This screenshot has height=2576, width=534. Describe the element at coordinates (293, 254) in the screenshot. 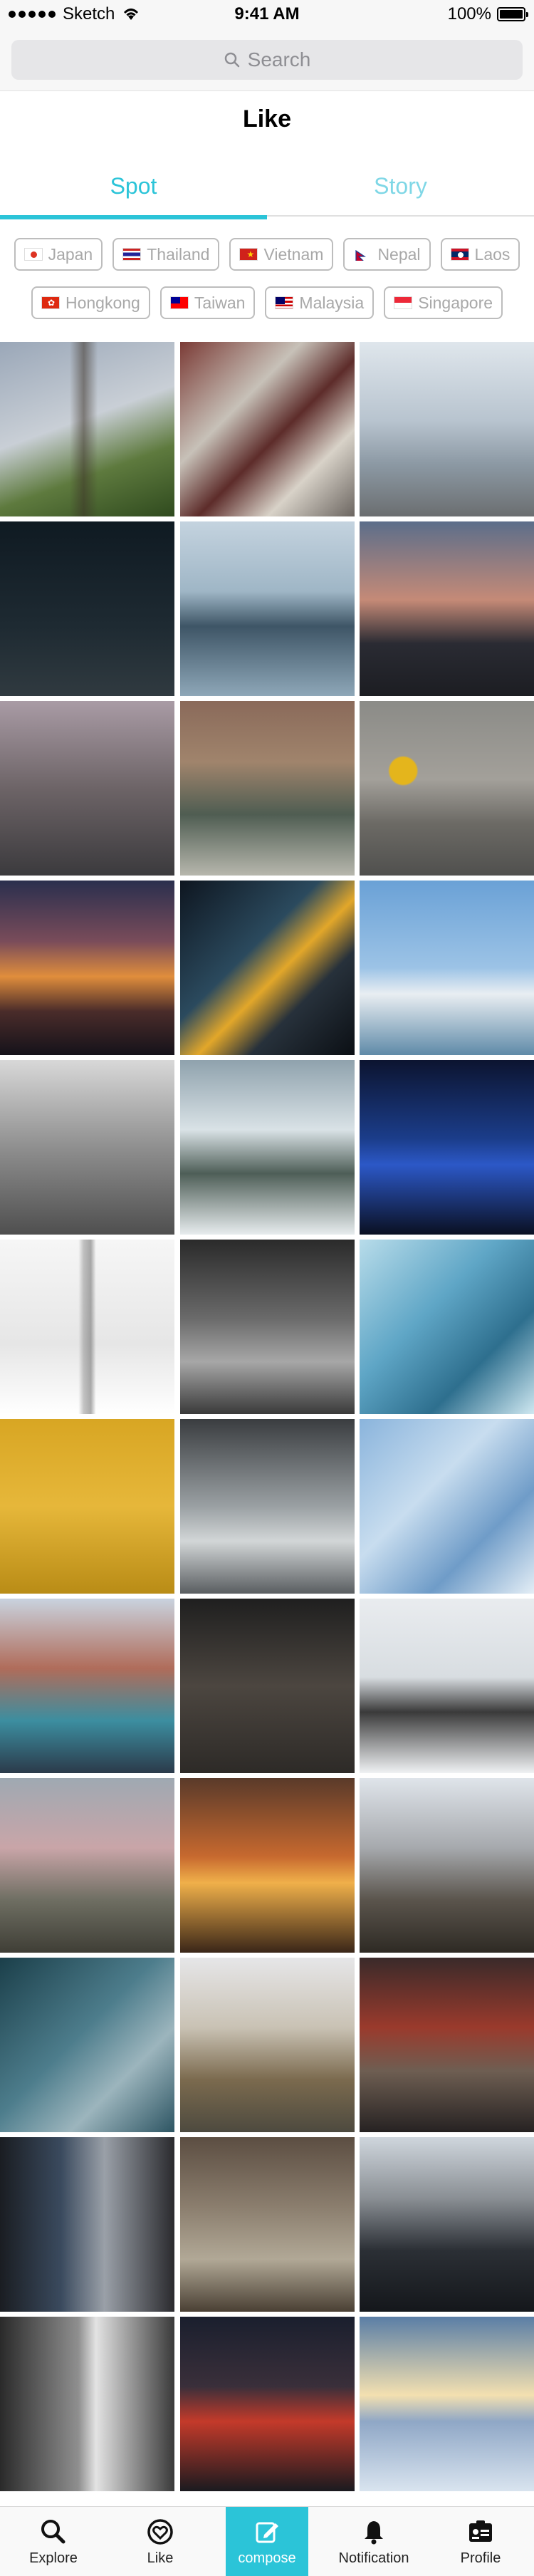

I see `chip-label: Vietnam` at that location.